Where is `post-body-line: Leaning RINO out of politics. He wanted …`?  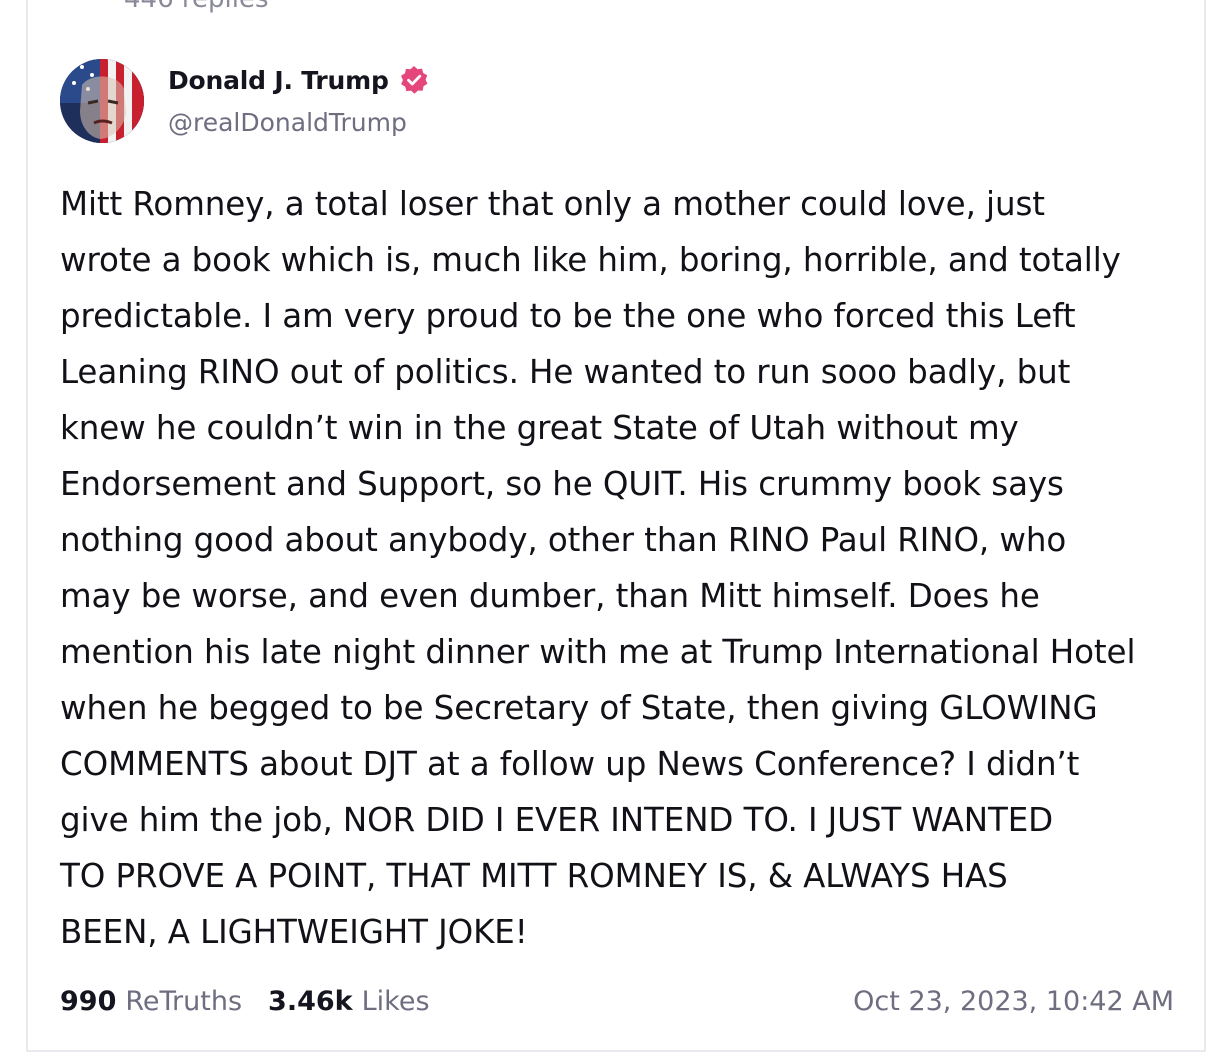
post-body-line: Leaning RINO out of politics. He wanted … is located at coordinates (565, 372).